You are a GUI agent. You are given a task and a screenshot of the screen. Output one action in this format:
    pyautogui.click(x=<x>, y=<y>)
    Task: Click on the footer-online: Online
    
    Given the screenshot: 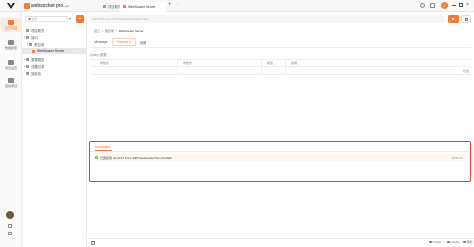 What is the action you would take?
    pyautogui.click(x=435, y=242)
    